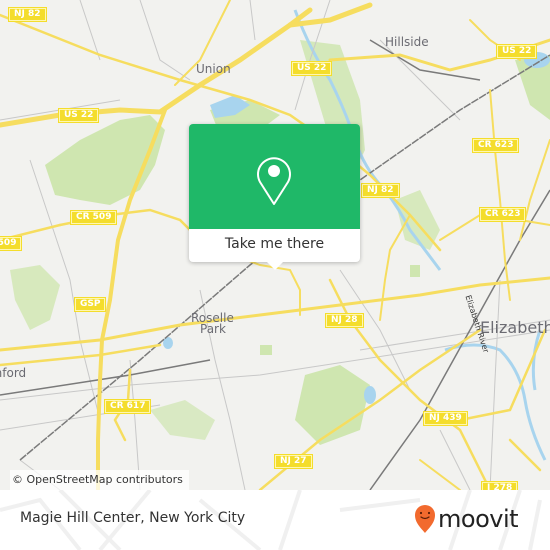 The width and height of the screenshot is (550, 550). Describe the element at coordinates (275, 266) in the screenshot. I see `popup-pointer` at that location.